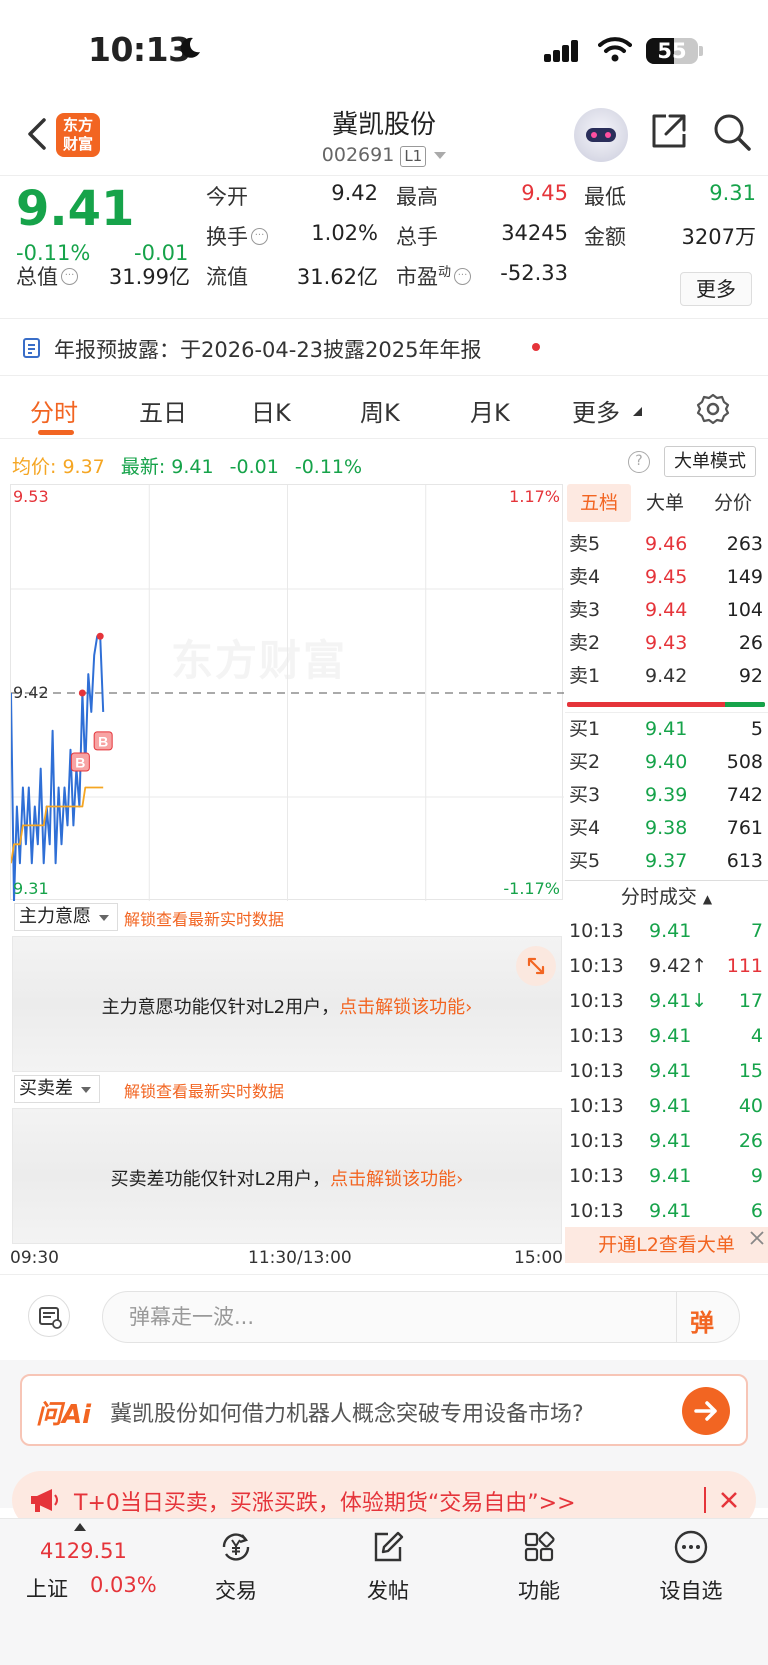 This screenshot has width=768, height=1665. Describe the element at coordinates (34, 467) in the screenshot. I see `avg-label: 均价:` at that location.